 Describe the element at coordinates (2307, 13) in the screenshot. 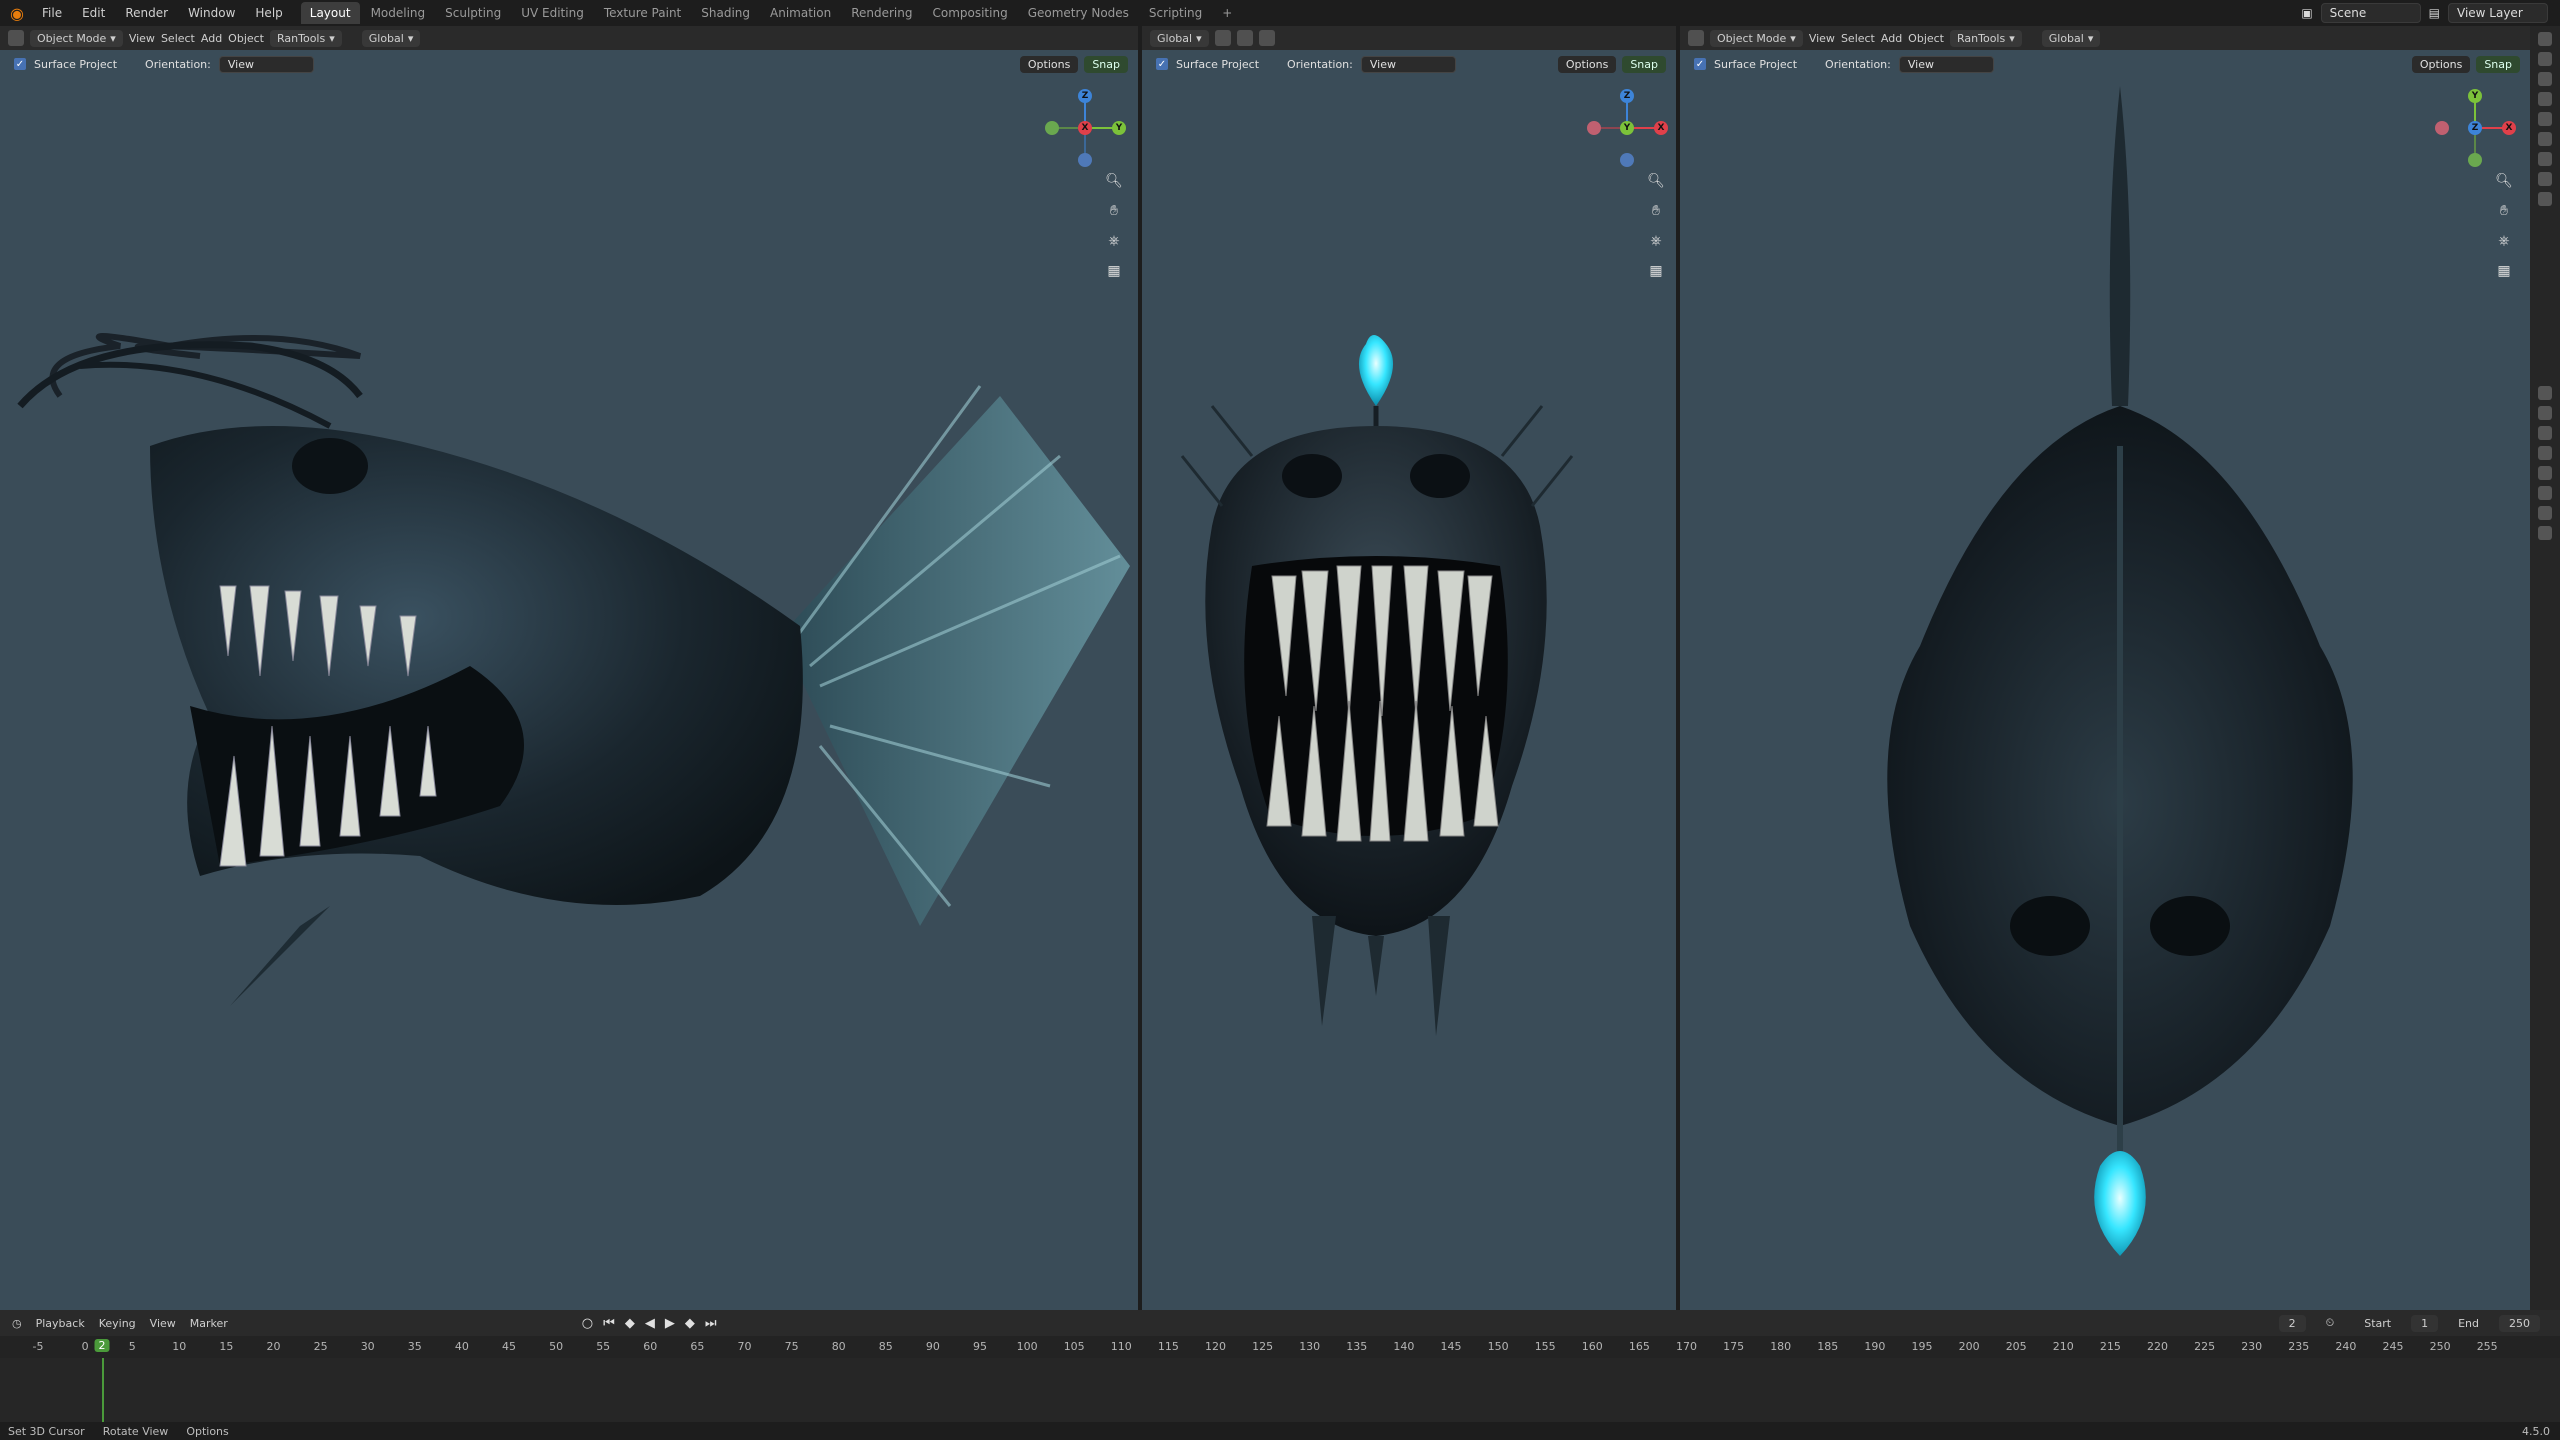

I see `scene-icon: ▣` at that location.